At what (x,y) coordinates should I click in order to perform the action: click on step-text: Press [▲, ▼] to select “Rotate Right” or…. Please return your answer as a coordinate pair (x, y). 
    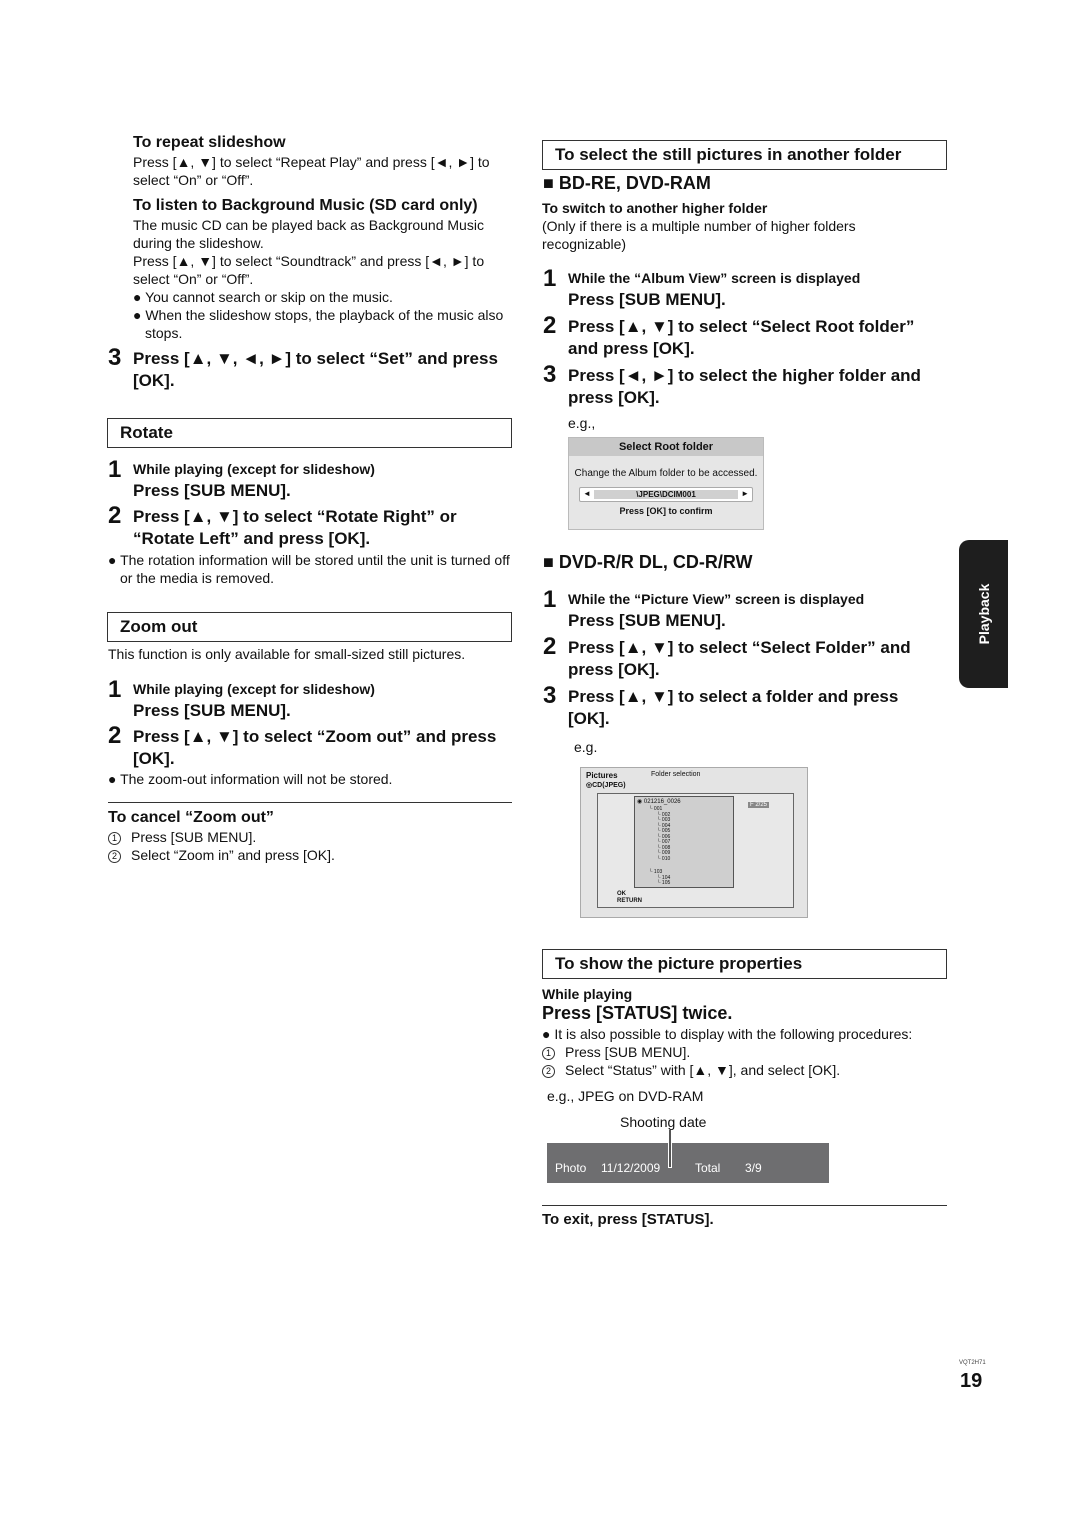
    Looking at the image, I should click on (295, 527).